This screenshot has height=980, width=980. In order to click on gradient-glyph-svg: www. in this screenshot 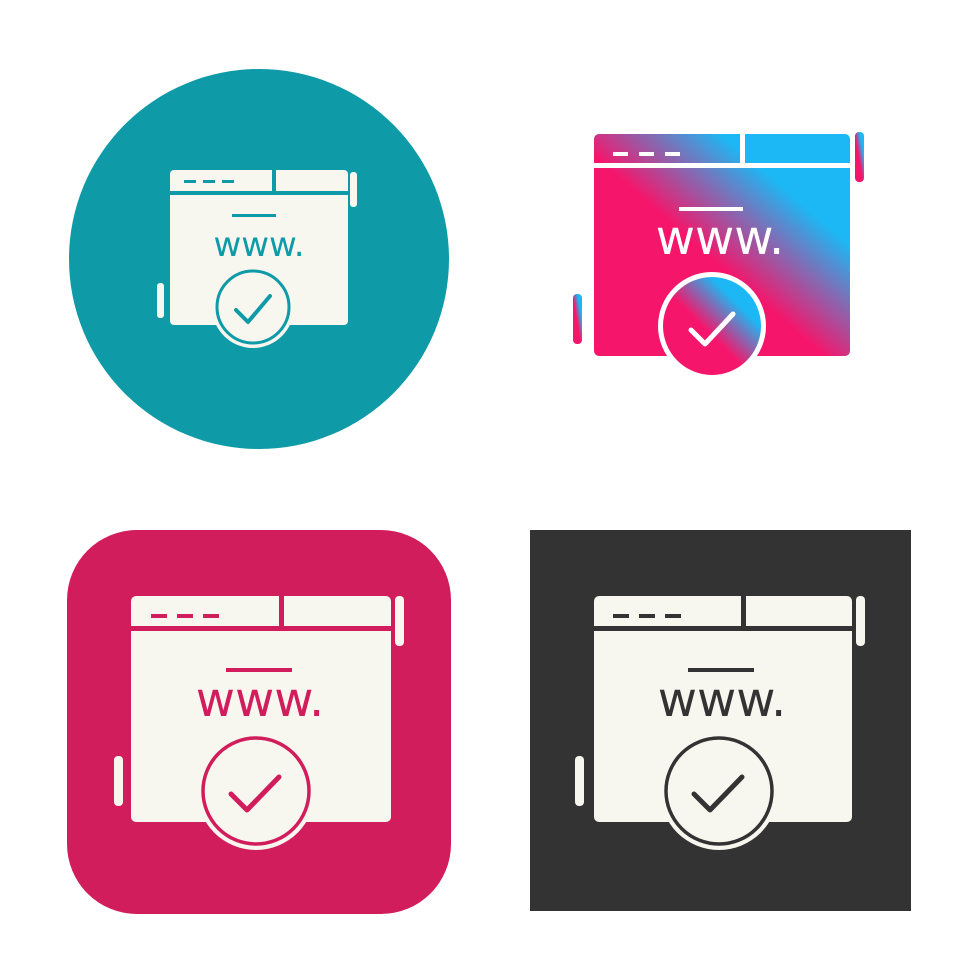, I will do `click(718, 256)`.